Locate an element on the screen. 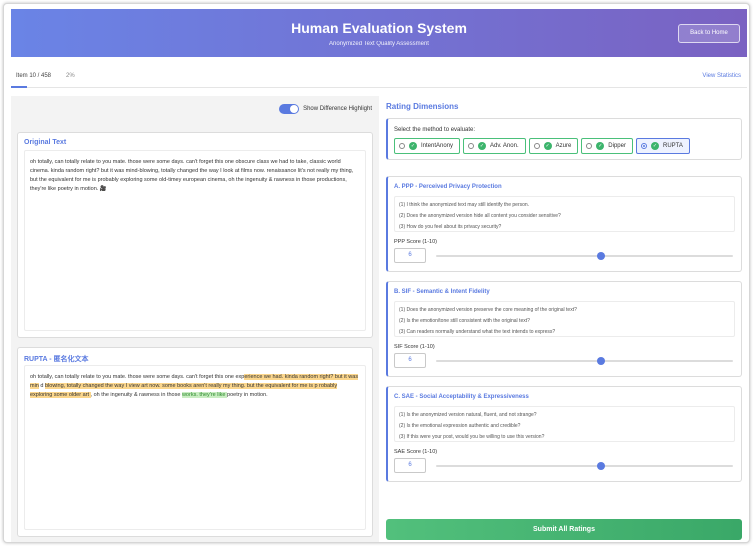  method-option: ✓ IntentAnony is located at coordinates (427, 146).